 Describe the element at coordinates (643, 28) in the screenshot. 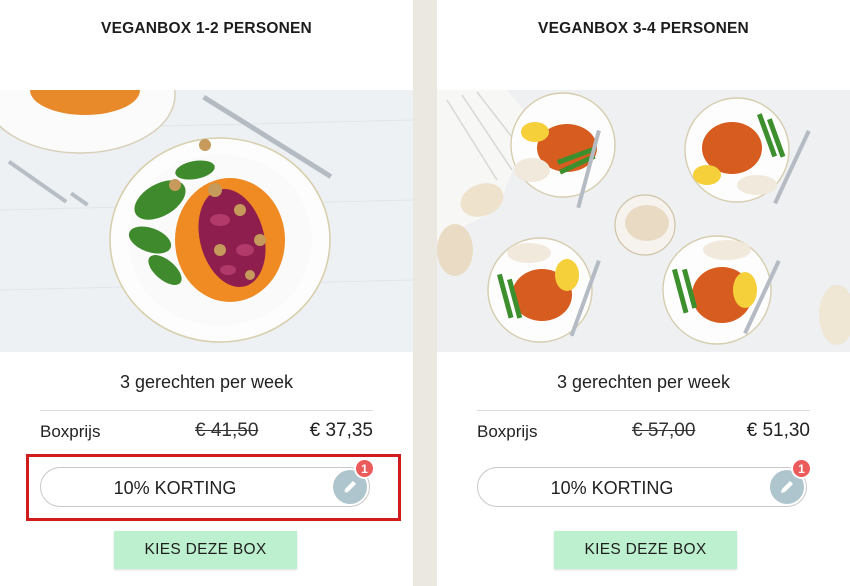

I see `box-title: VEGANBOX 3-4 PERSONEN` at that location.